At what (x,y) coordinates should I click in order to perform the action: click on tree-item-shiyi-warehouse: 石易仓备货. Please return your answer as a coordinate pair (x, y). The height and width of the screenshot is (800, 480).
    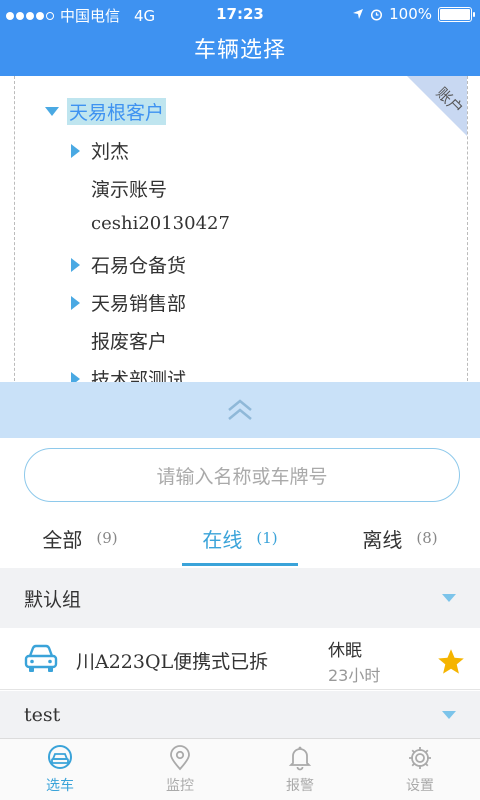
    Looking at the image, I should click on (128, 264).